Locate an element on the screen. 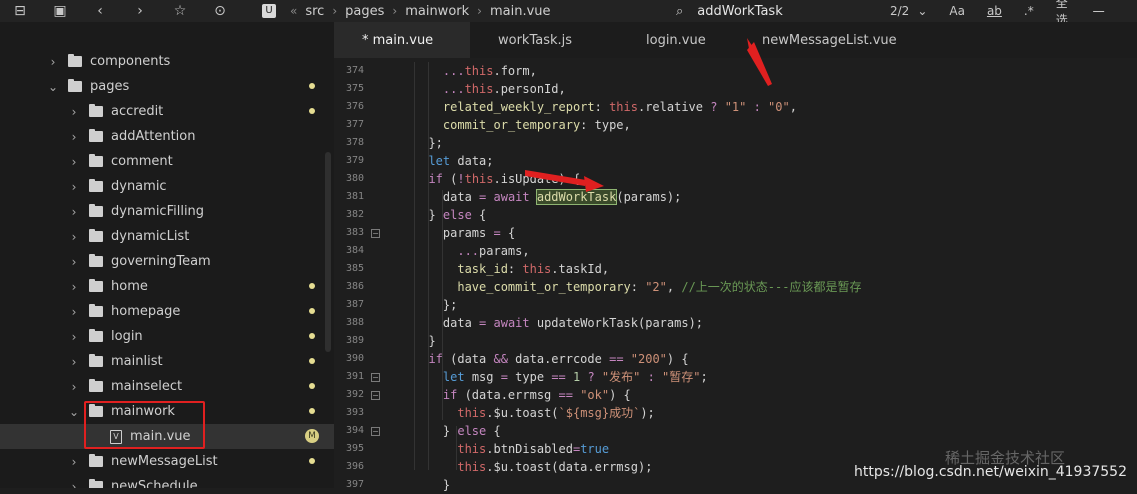 The image size is (1137, 494). folder-item: › newMessageList is located at coordinates (167, 461).